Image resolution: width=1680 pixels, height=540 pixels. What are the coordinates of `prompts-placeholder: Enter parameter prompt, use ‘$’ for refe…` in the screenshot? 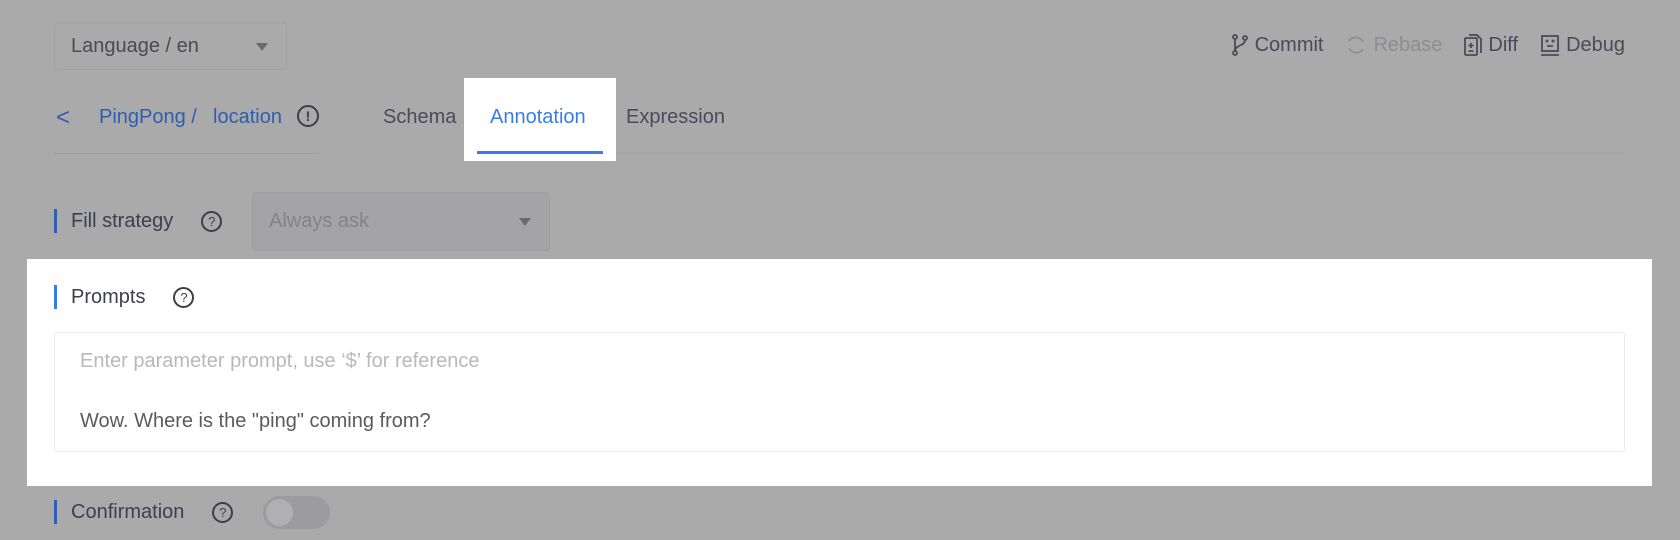 It's located at (280, 361).